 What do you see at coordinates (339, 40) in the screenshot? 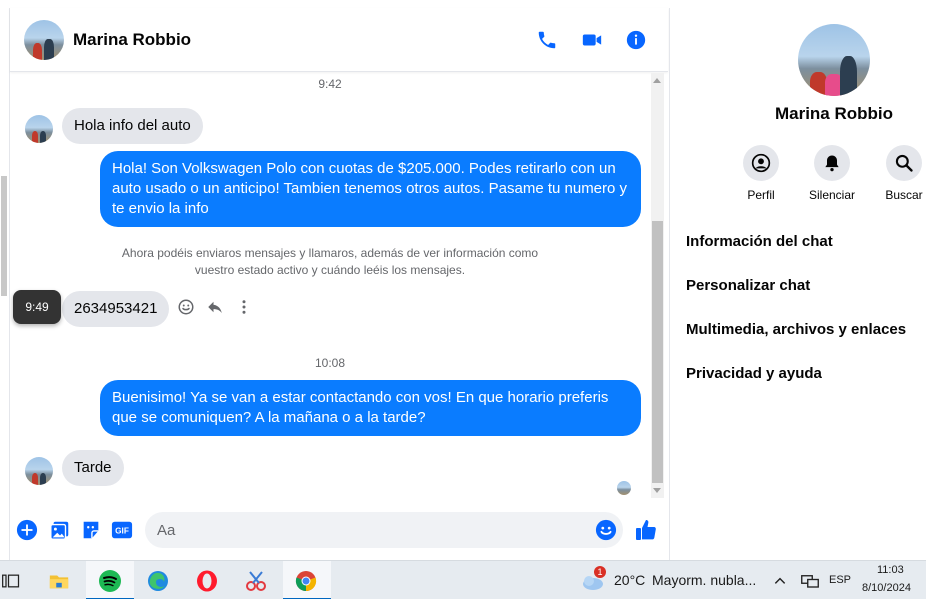
I see `chat-header: Marina Robbio` at bounding box center [339, 40].